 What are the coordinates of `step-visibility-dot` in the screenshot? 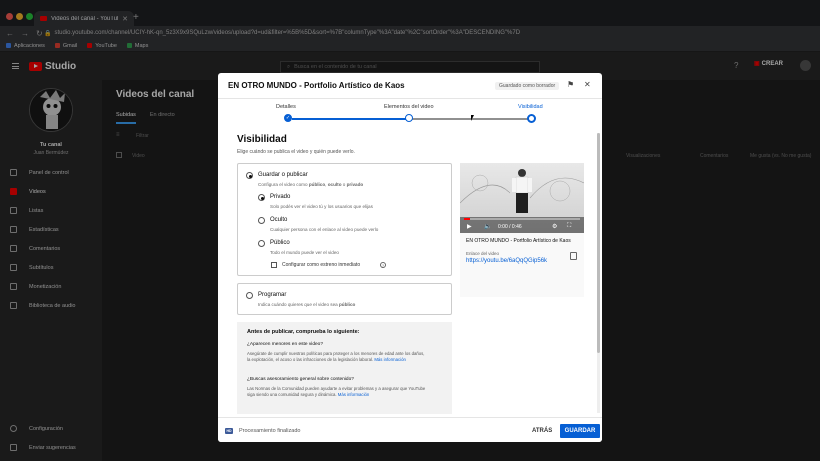 It's located at (531, 118).